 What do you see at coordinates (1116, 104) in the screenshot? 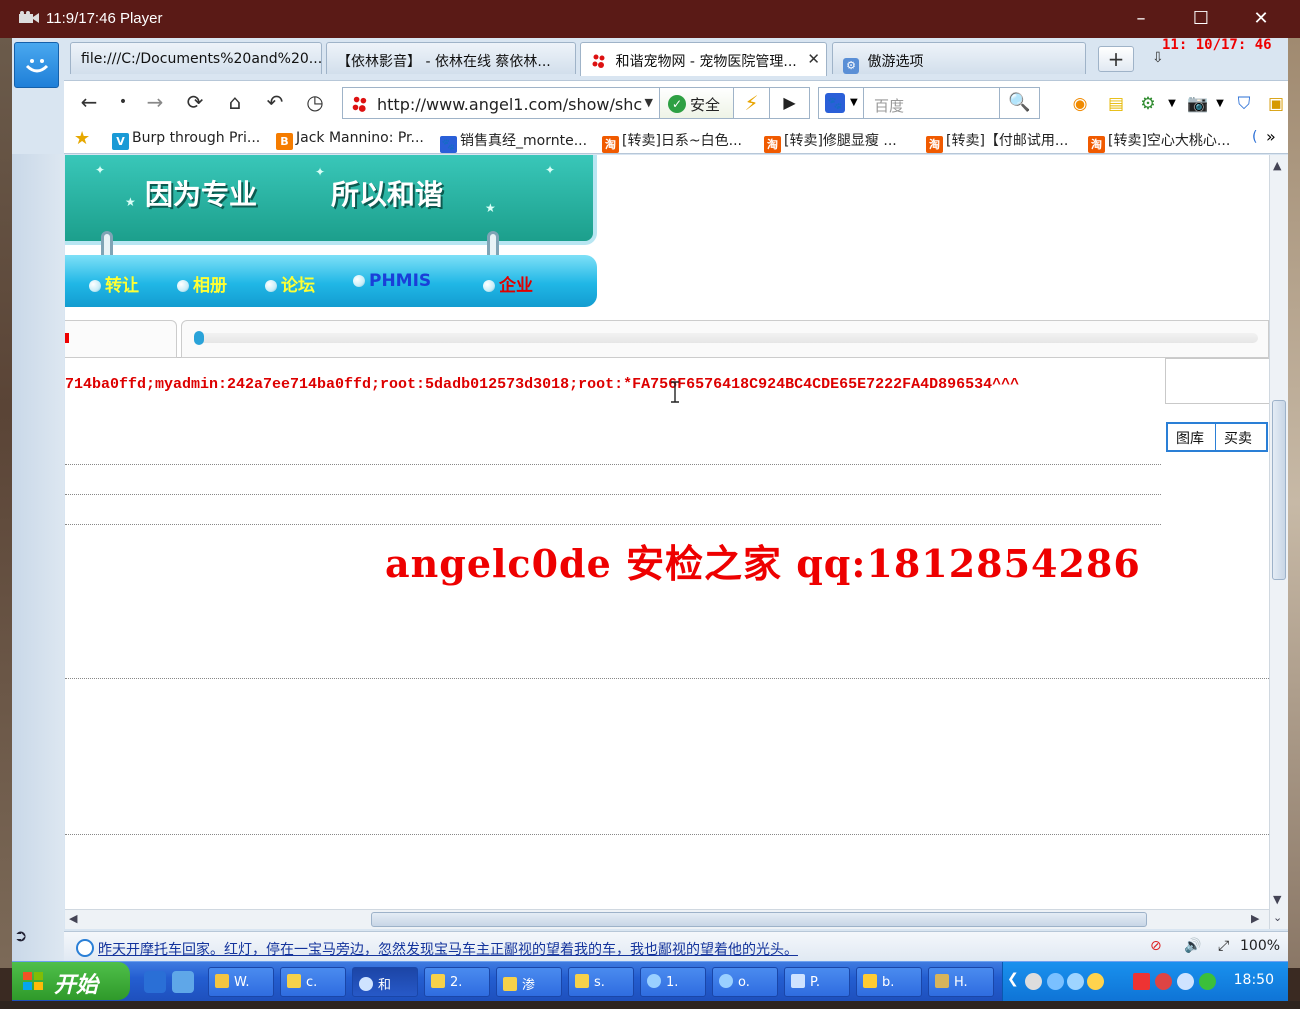
I see `notes-icon: ▤` at bounding box center [1116, 104].